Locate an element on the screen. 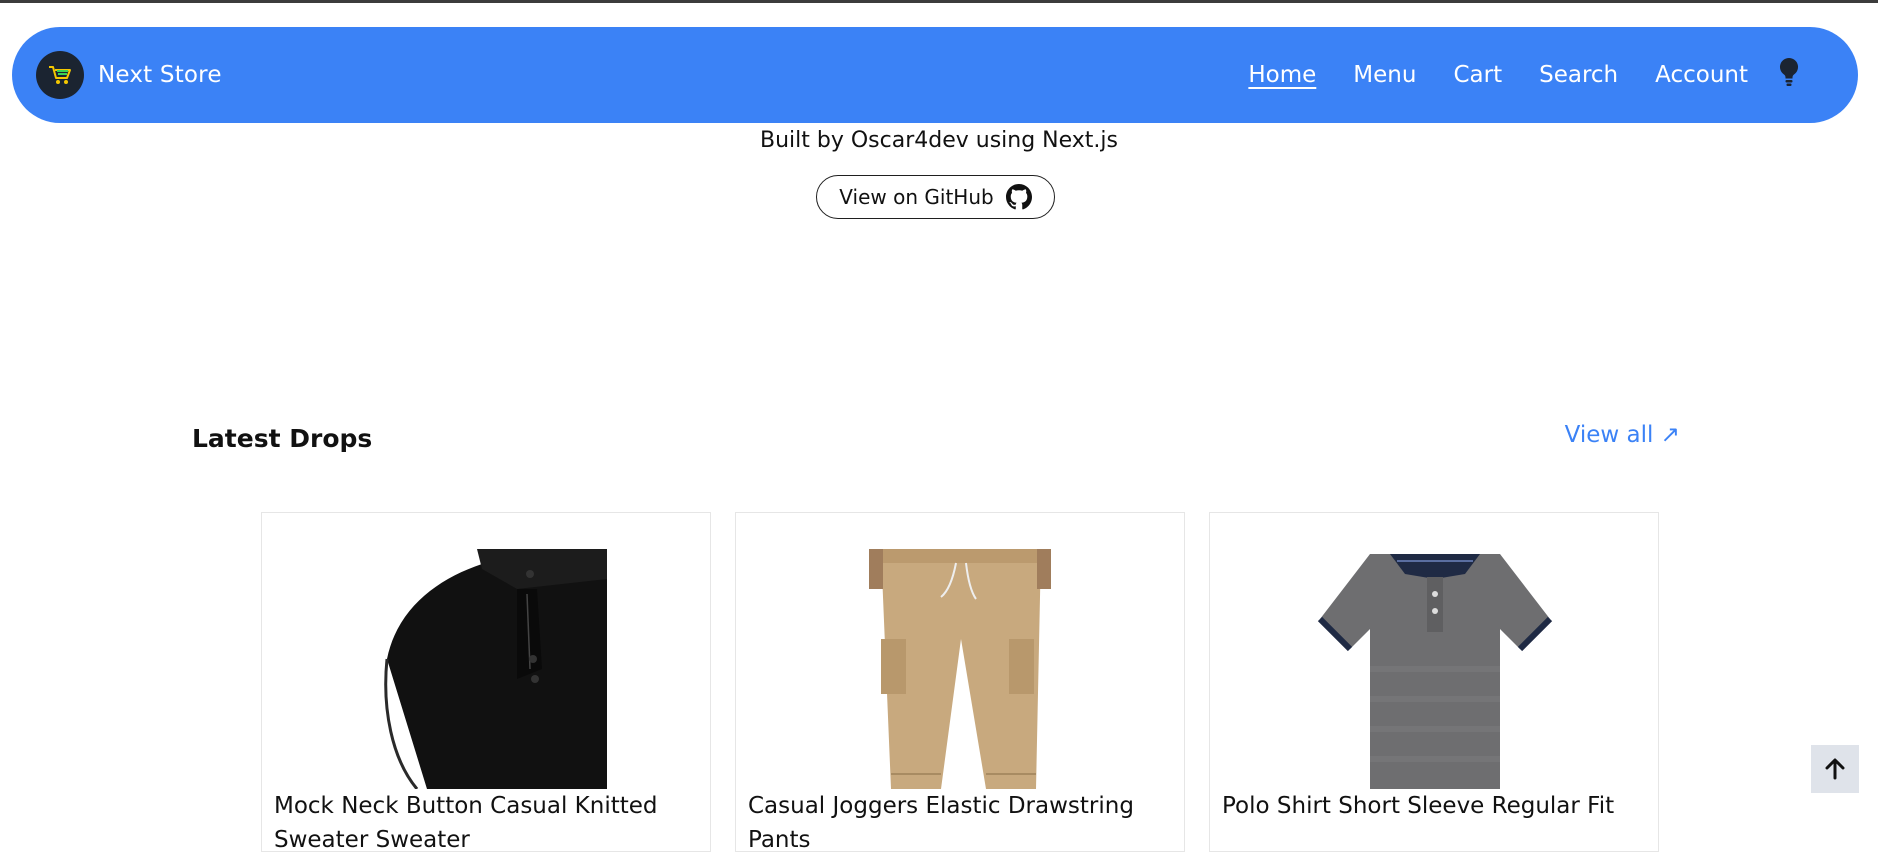  github-icon is located at coordinates (1018, 197).